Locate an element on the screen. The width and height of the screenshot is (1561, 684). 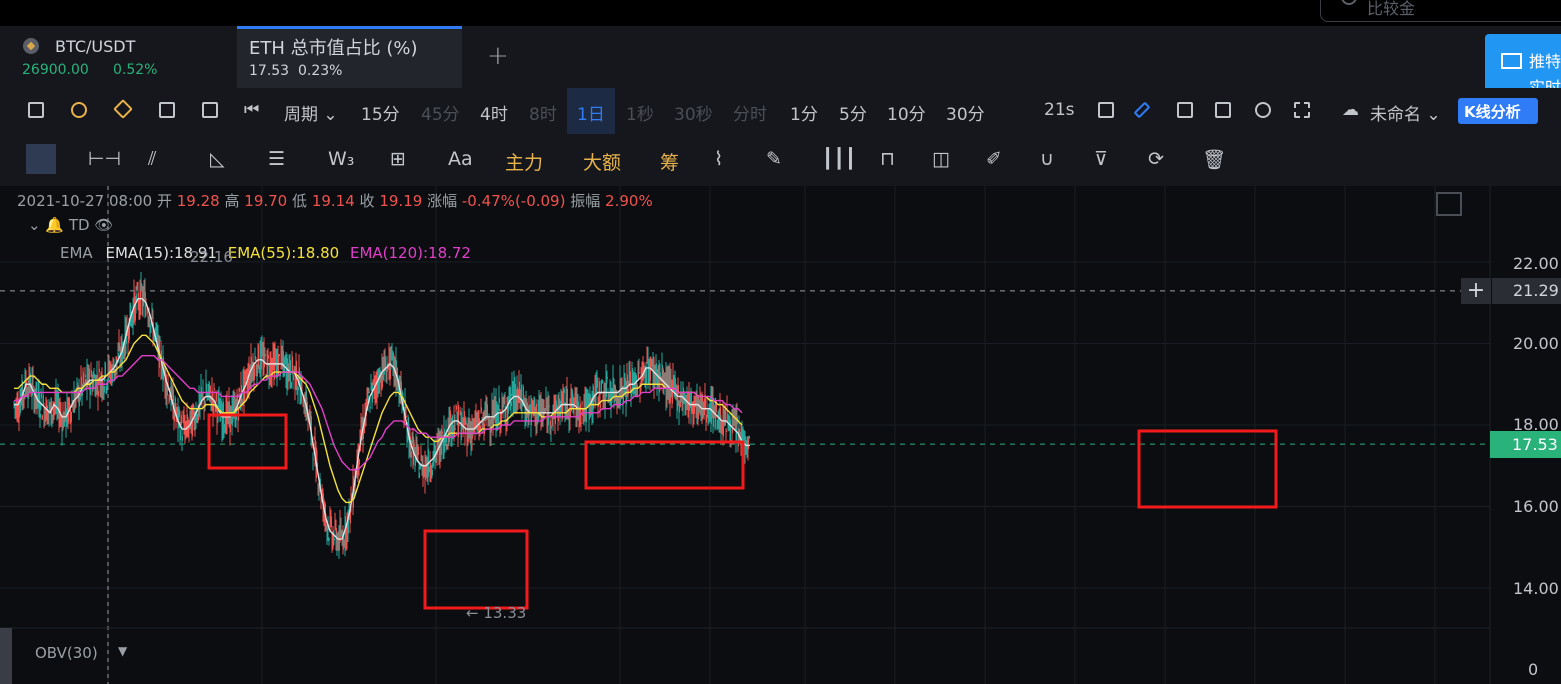
low-marker: ← 13.33 is located at coordinates (496, 613).